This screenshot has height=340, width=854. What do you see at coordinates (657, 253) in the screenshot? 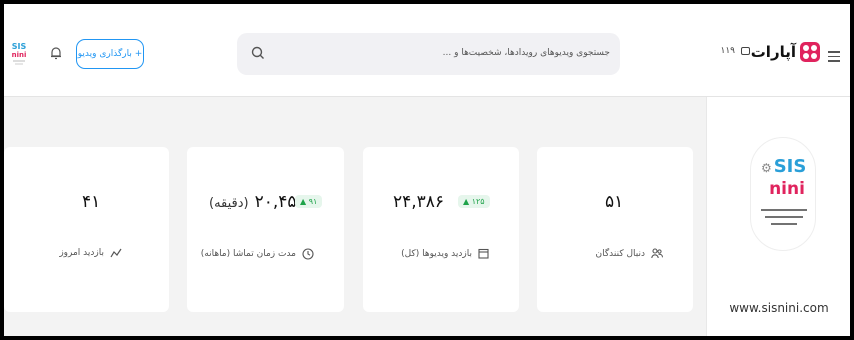
I see `users-icon` at bounding box center [657, 253].